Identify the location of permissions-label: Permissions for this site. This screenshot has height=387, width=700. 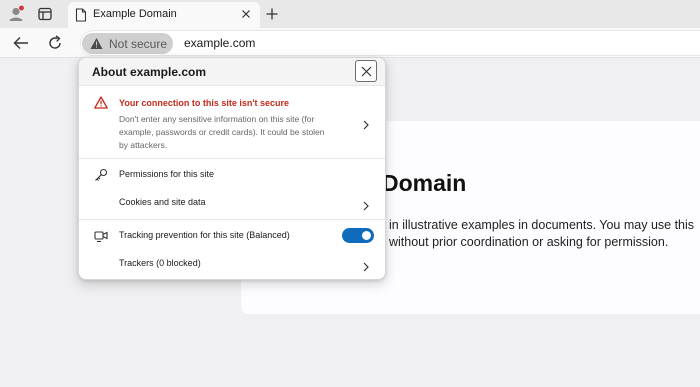
(167, 174).